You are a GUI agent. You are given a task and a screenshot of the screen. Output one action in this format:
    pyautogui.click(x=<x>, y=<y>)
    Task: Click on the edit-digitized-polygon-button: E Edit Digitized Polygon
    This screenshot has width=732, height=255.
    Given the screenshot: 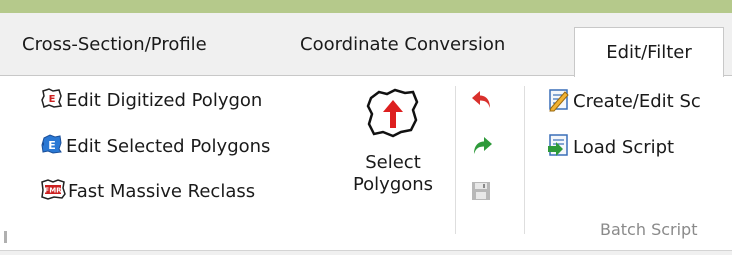 What is the action you would take?
    pyautogui.click(x=151, y=100)
    